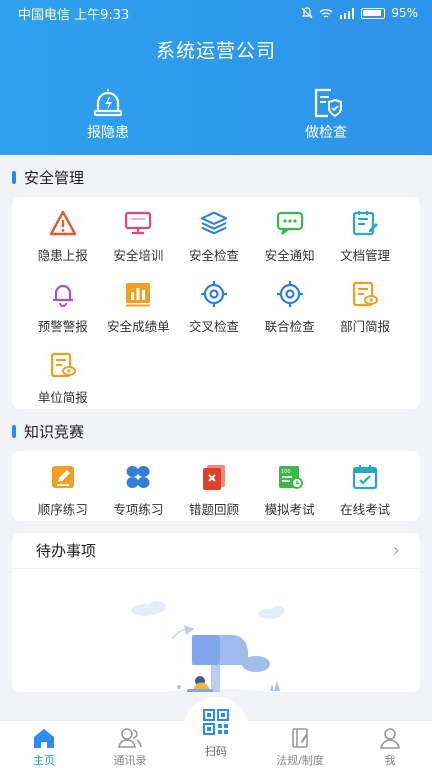 The height and width of the screenshot is (768, 432). I want to click on grid-item-document-management: 文档管理, so click(365, 242).